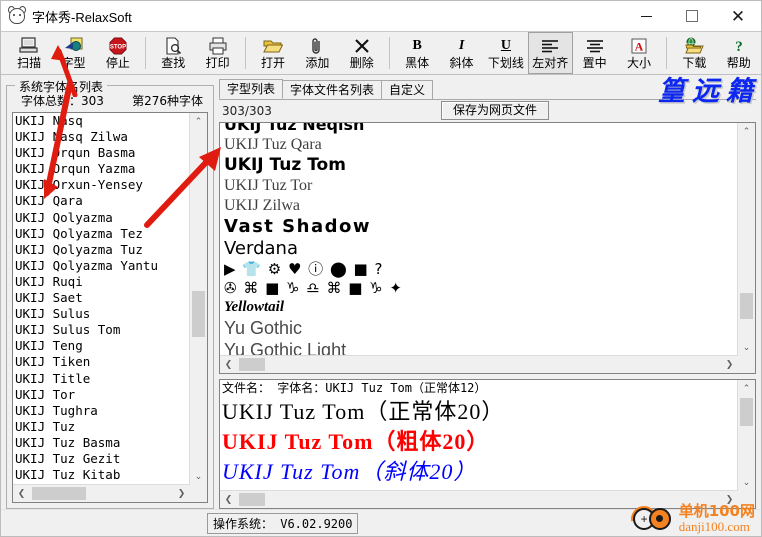  I want to click on font-preview-item: UKIJ Tuz Tom, so click(481, 165).